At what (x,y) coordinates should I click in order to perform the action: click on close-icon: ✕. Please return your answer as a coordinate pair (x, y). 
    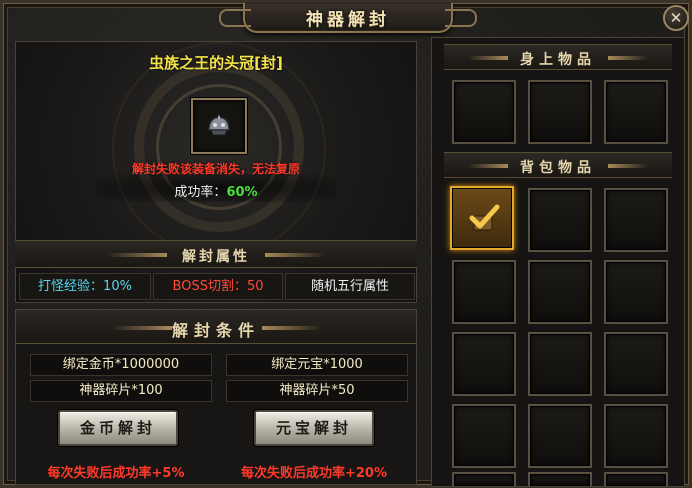
    Looking at the image, I should click on (676, 18).